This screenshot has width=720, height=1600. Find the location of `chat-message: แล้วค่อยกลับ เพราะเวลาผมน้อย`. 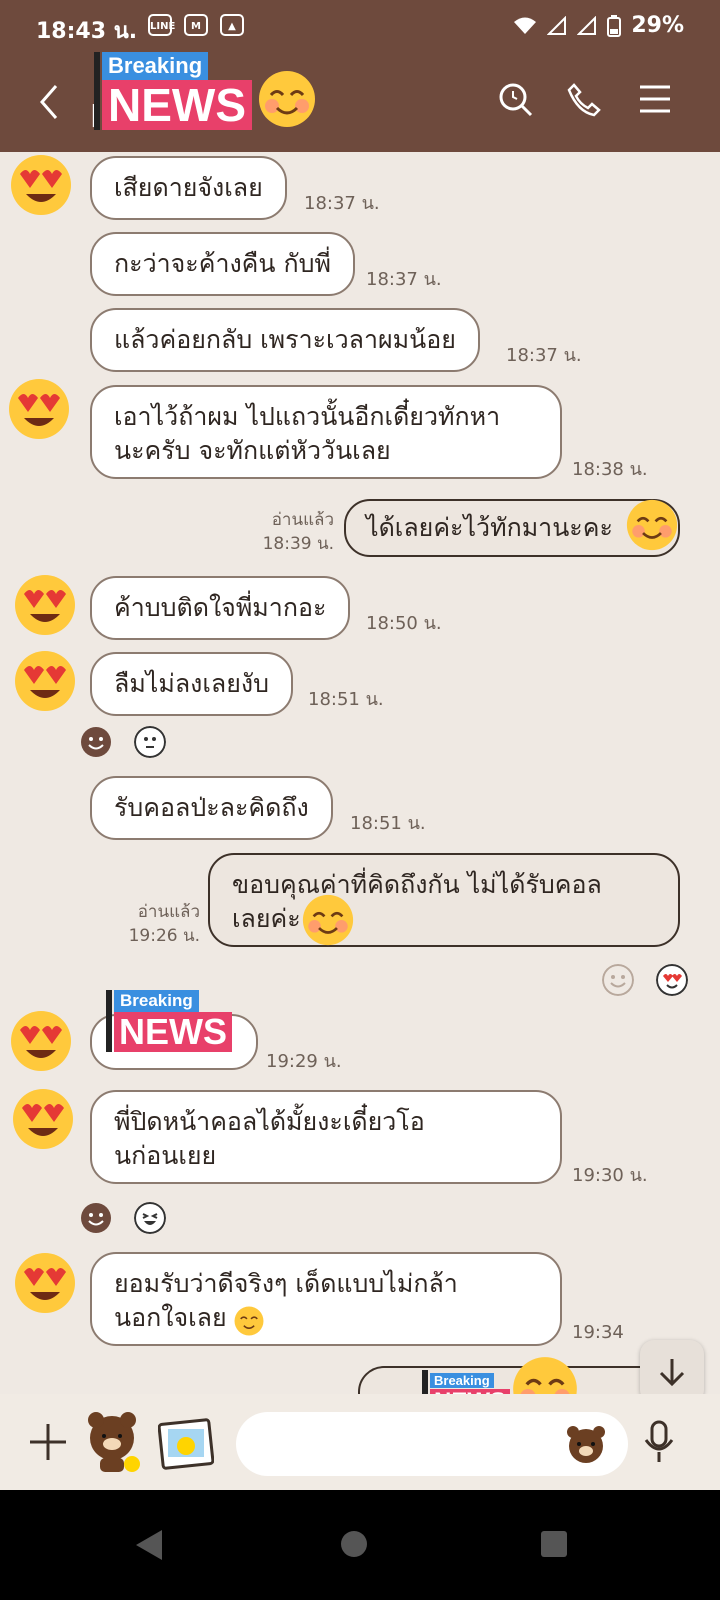

chat-message: แล้วค่อยกลับ เพราะเวลาผมน้อย is located at coordinates (285, 340).